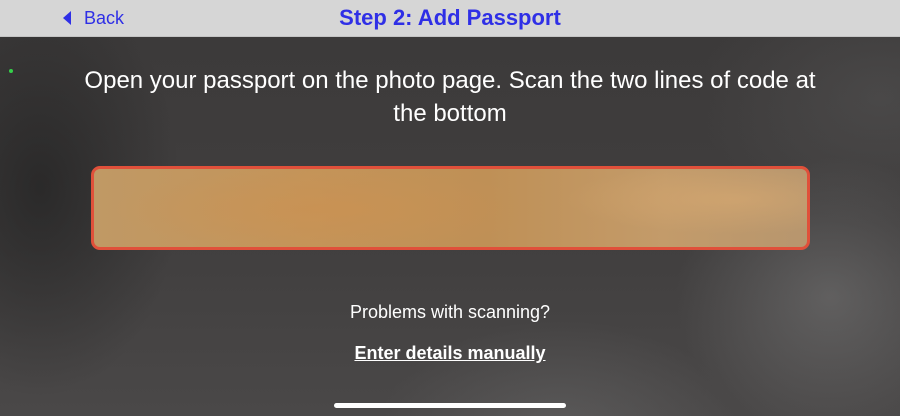  I want to click on page-title: Step 2: Add Passport, so click(450, 17).